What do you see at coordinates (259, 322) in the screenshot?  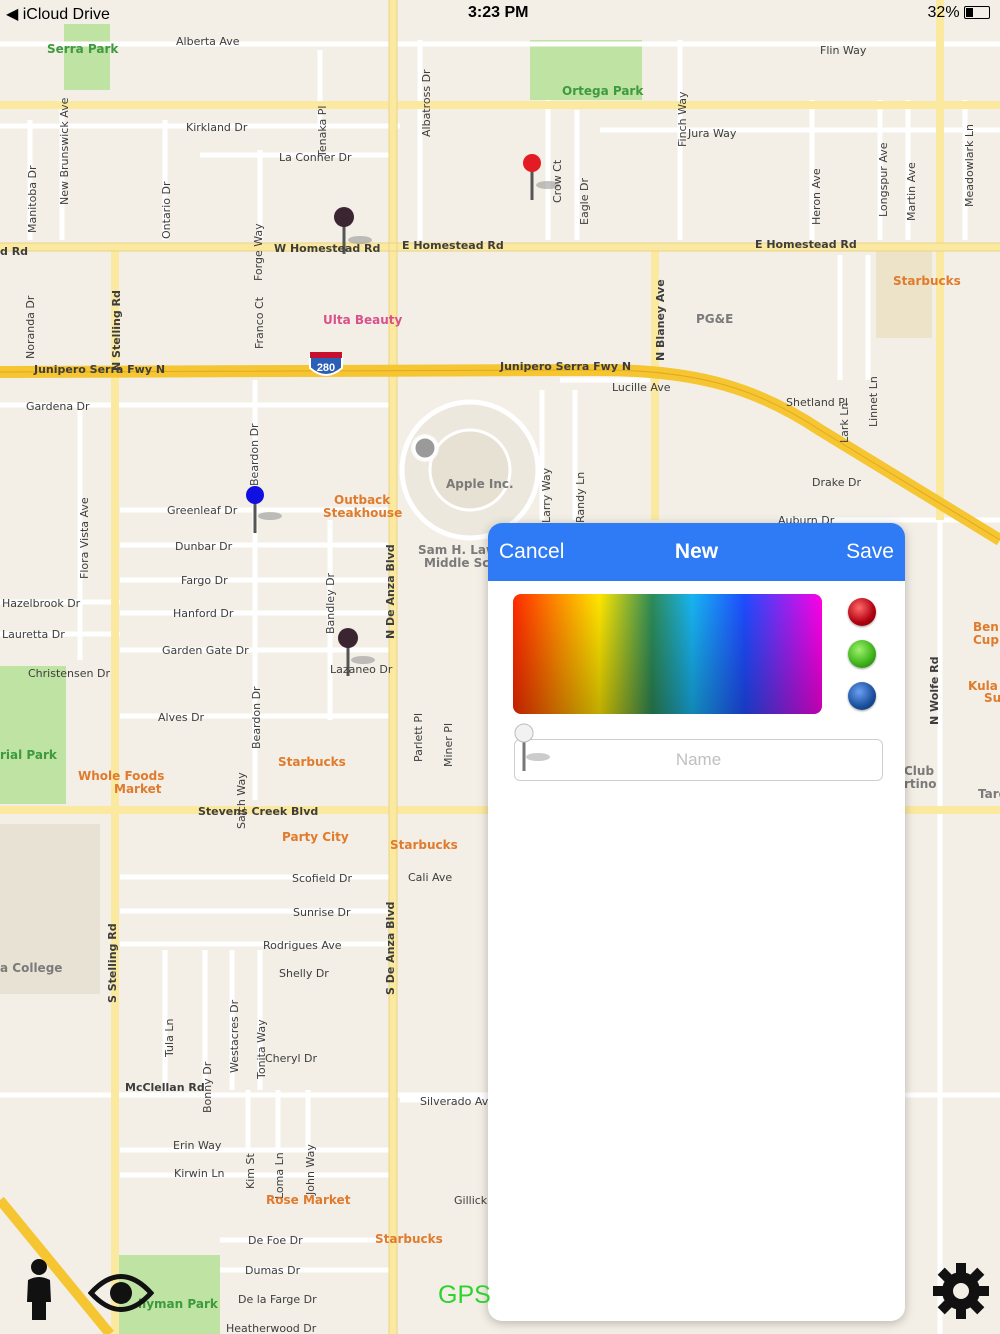 I see `road-label-vertical: Franco Ct` at bounding box center [259, 322].